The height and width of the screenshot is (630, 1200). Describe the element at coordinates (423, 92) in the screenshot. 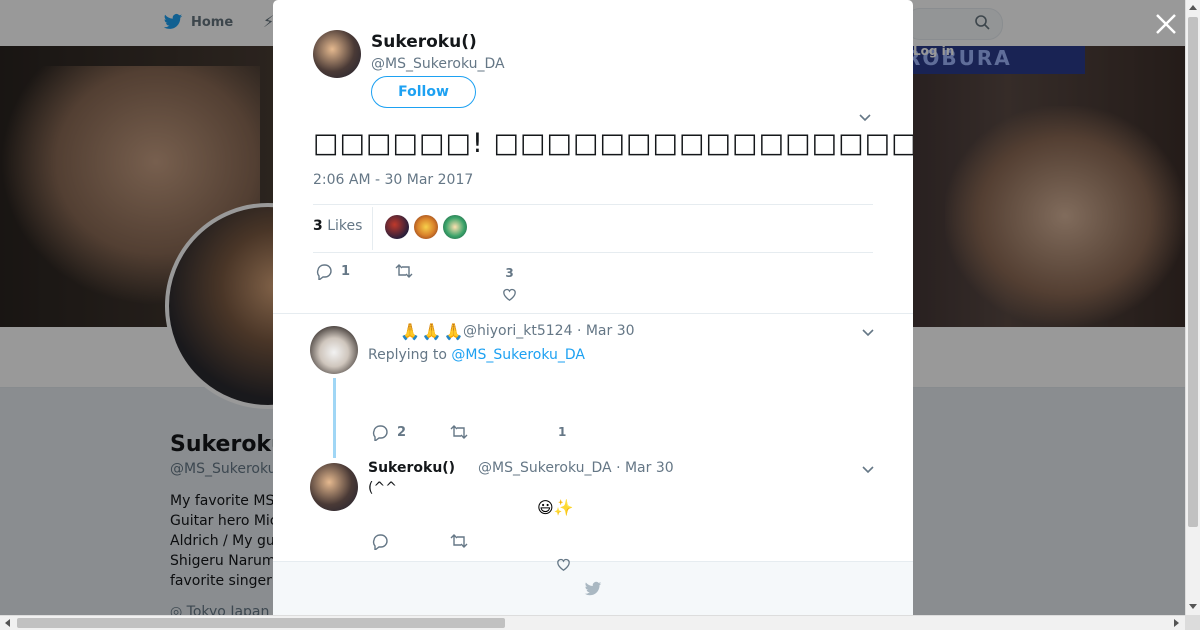

I see `follow-button: Follow` at that location.